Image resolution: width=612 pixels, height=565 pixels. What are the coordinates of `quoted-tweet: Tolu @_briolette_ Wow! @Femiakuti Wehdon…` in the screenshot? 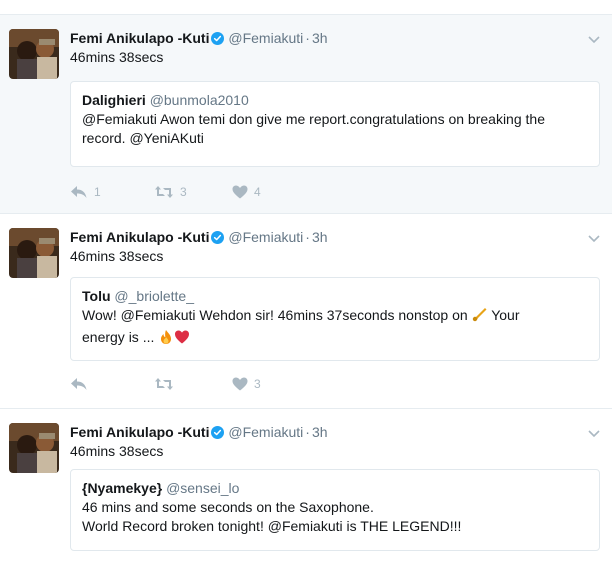 It's located at (335, 319).